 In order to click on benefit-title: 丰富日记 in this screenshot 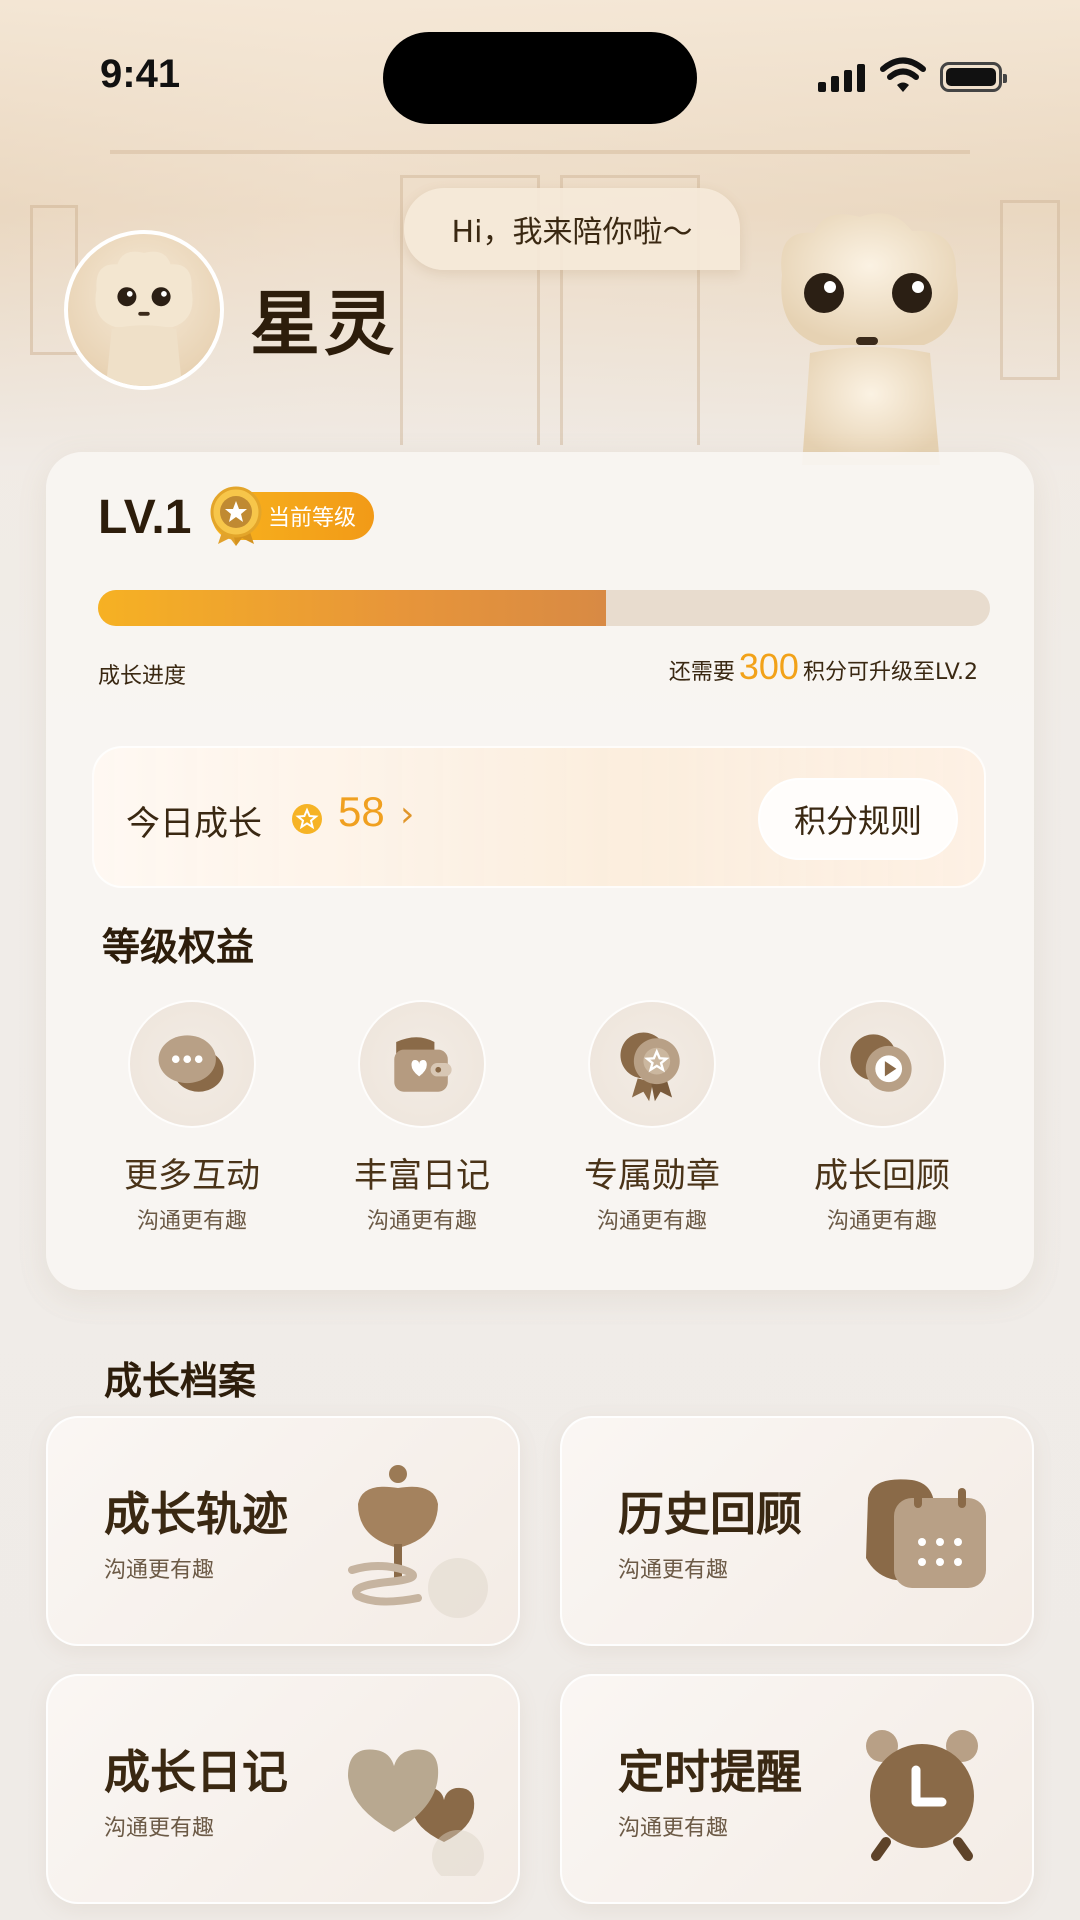, I will do `click(422, 1176)`.